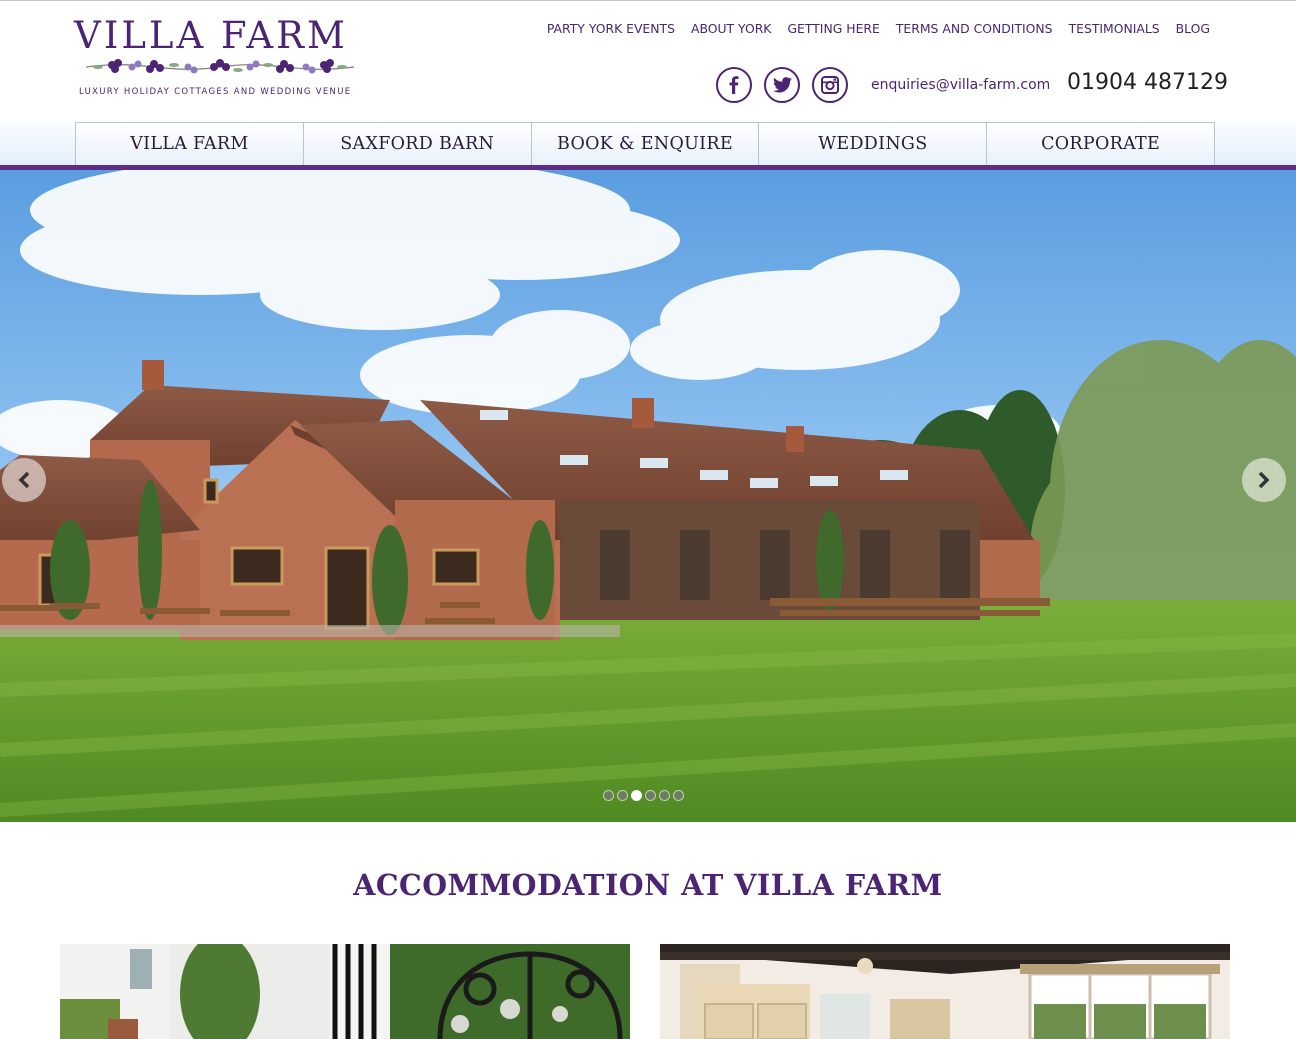  I want to click on accommodation-card-garden, so click(345, 991).